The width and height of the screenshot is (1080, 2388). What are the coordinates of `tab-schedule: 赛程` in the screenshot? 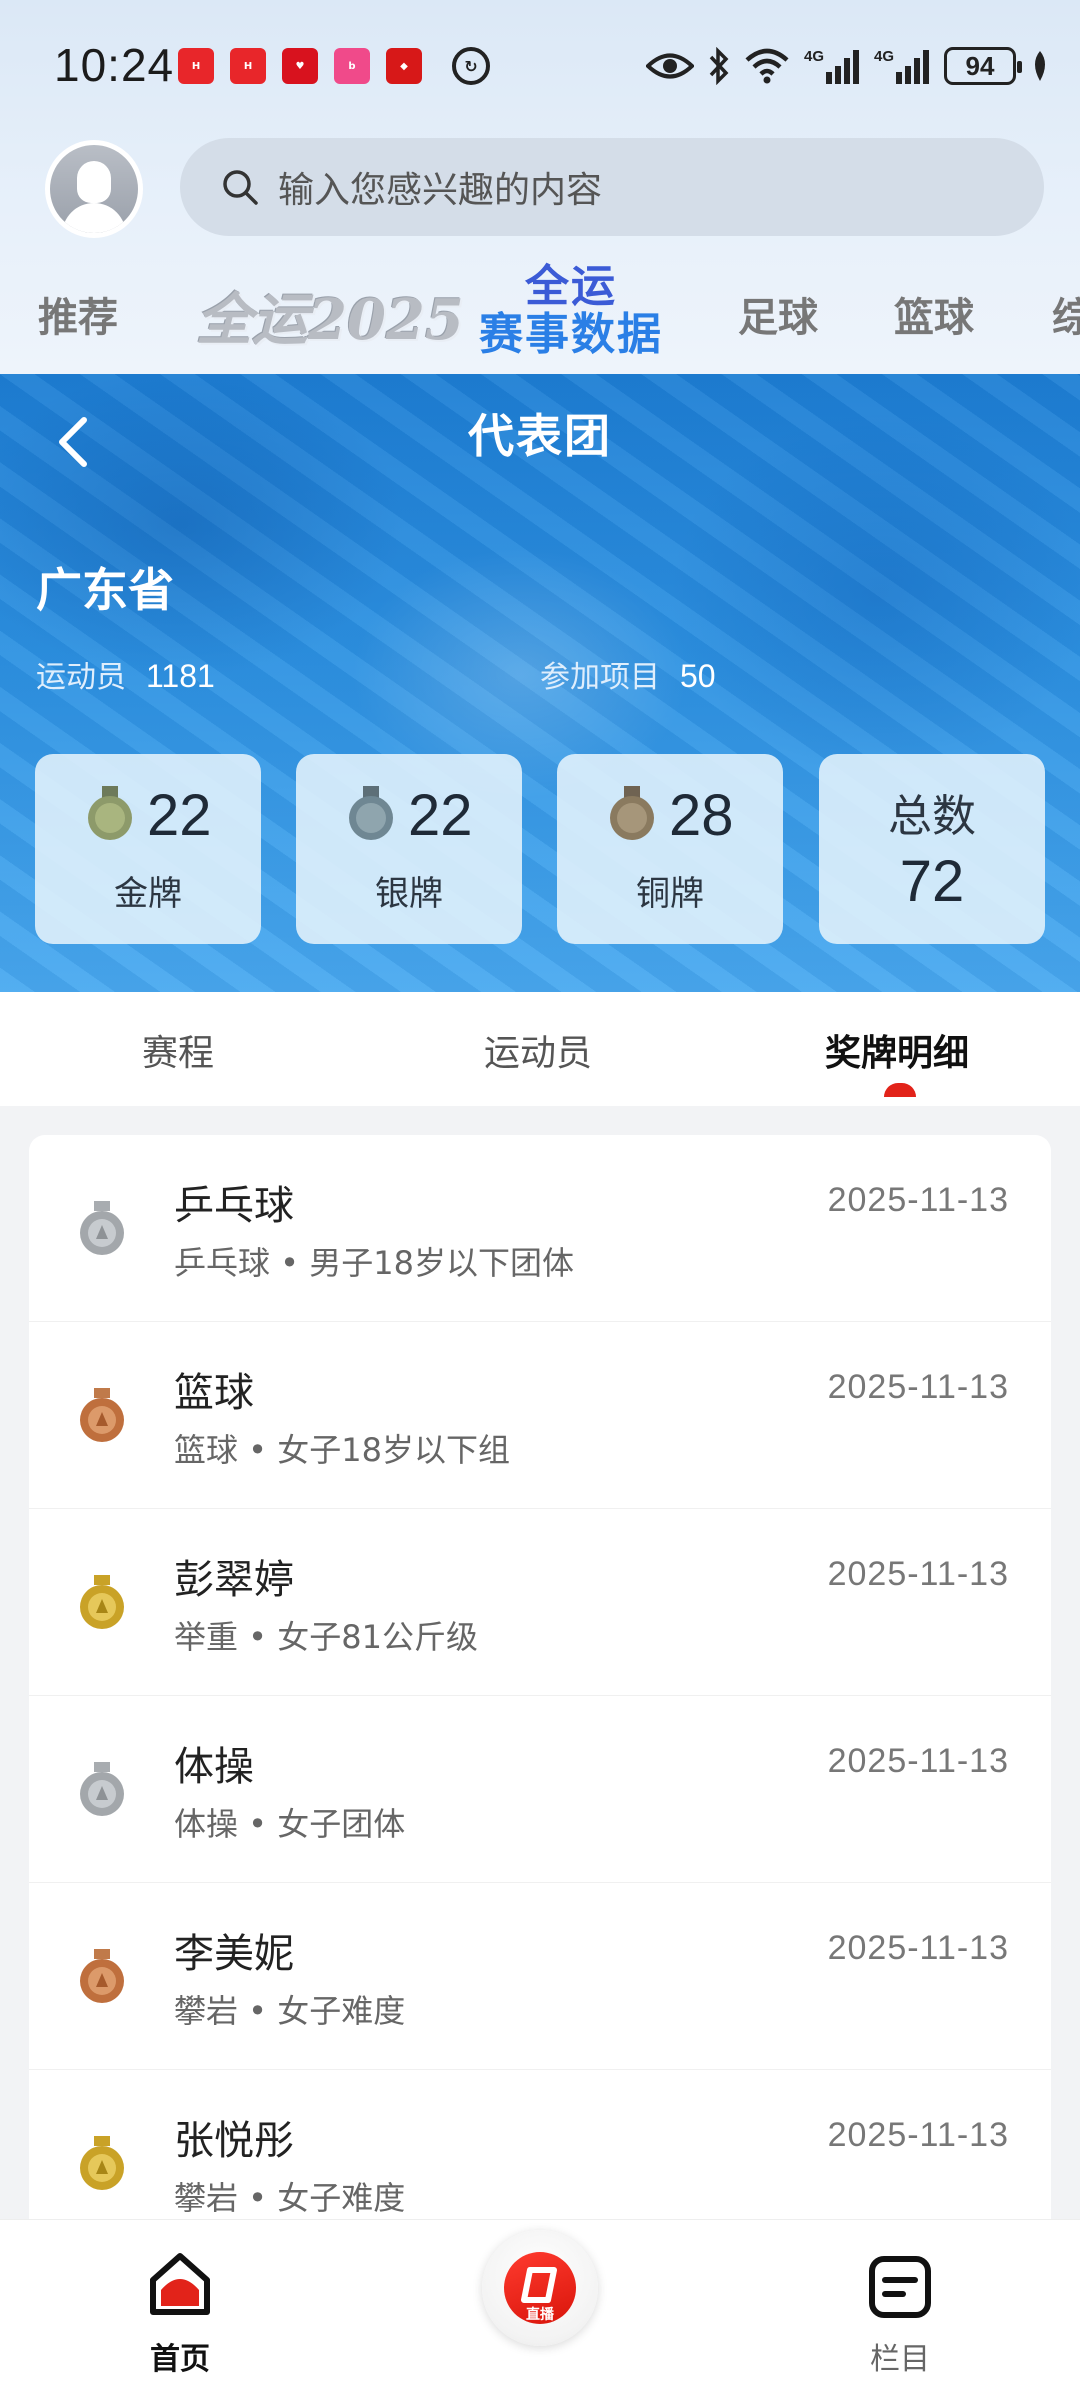 It's located at (178, 1050).